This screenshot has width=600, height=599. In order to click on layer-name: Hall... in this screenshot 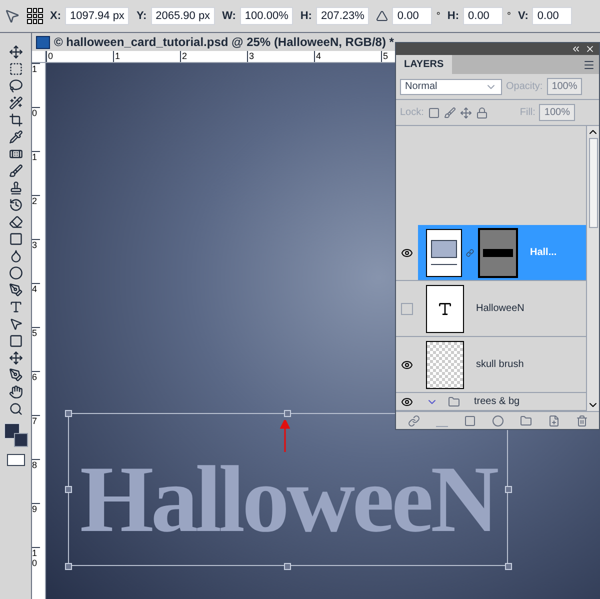, I will do `click(543, 253)`.